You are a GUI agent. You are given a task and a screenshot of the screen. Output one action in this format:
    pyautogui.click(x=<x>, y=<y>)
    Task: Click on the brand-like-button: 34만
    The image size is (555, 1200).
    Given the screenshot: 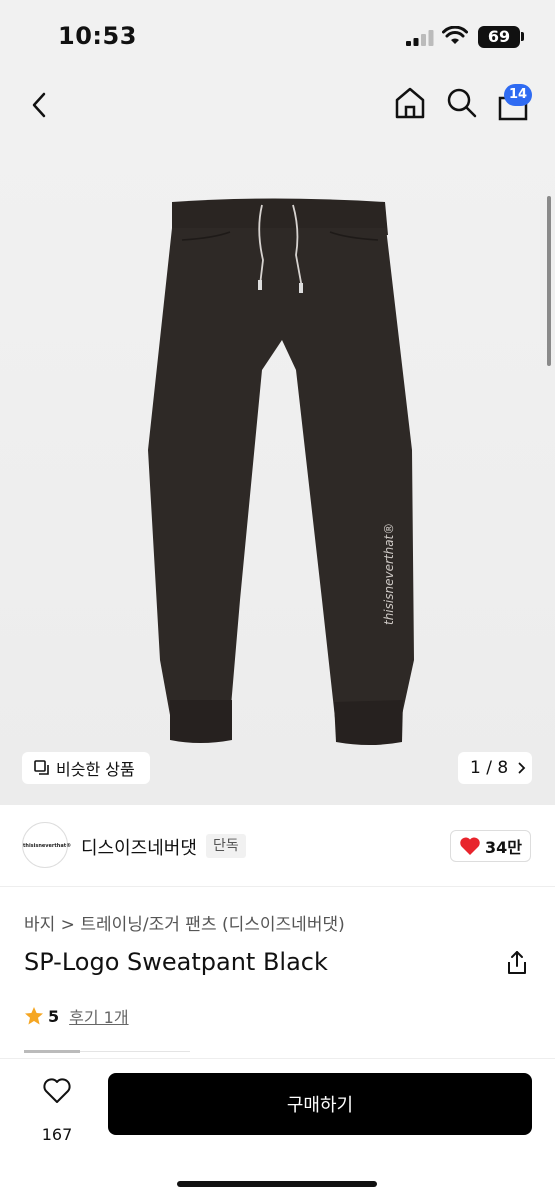 What is the action you would take?
    pyautogui.click(x=490, y=846)
    